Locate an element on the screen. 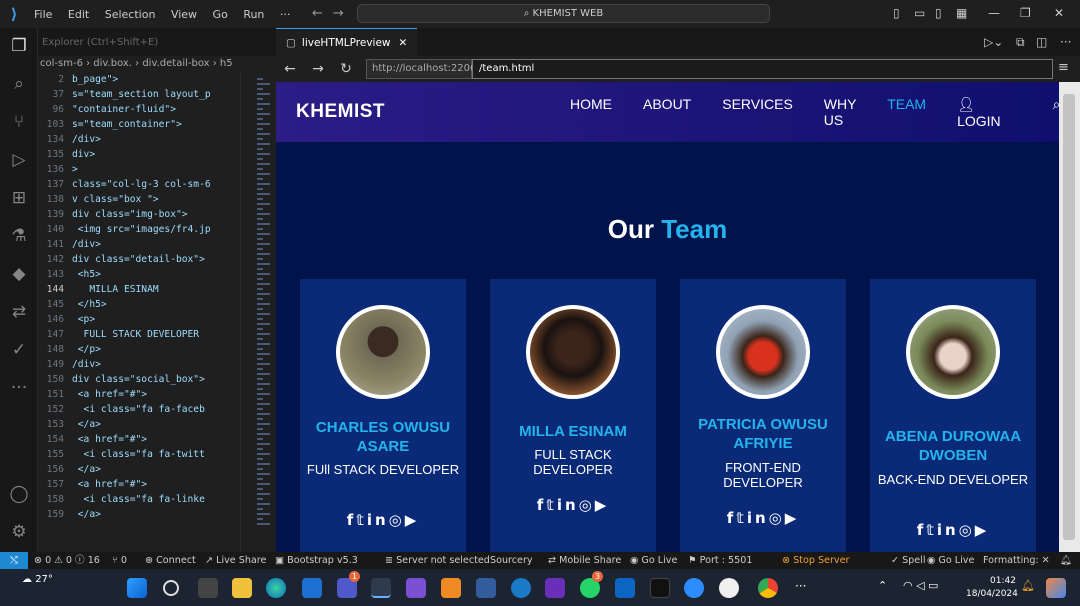 This screenshot has height=606, width=1080. tab-live-html-preview: ▢ liveHTMLPreview ✕ is located at coordinates (347, 42).